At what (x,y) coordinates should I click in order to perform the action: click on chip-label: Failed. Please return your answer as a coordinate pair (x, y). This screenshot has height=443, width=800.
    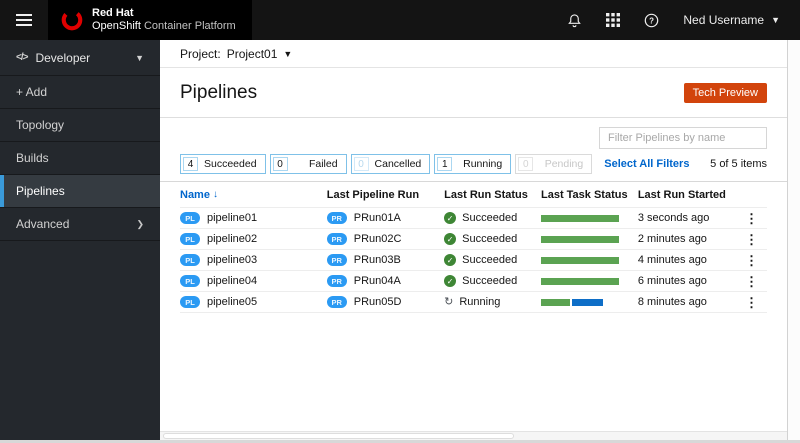
    Looking at the image, I should click on (323, 164).